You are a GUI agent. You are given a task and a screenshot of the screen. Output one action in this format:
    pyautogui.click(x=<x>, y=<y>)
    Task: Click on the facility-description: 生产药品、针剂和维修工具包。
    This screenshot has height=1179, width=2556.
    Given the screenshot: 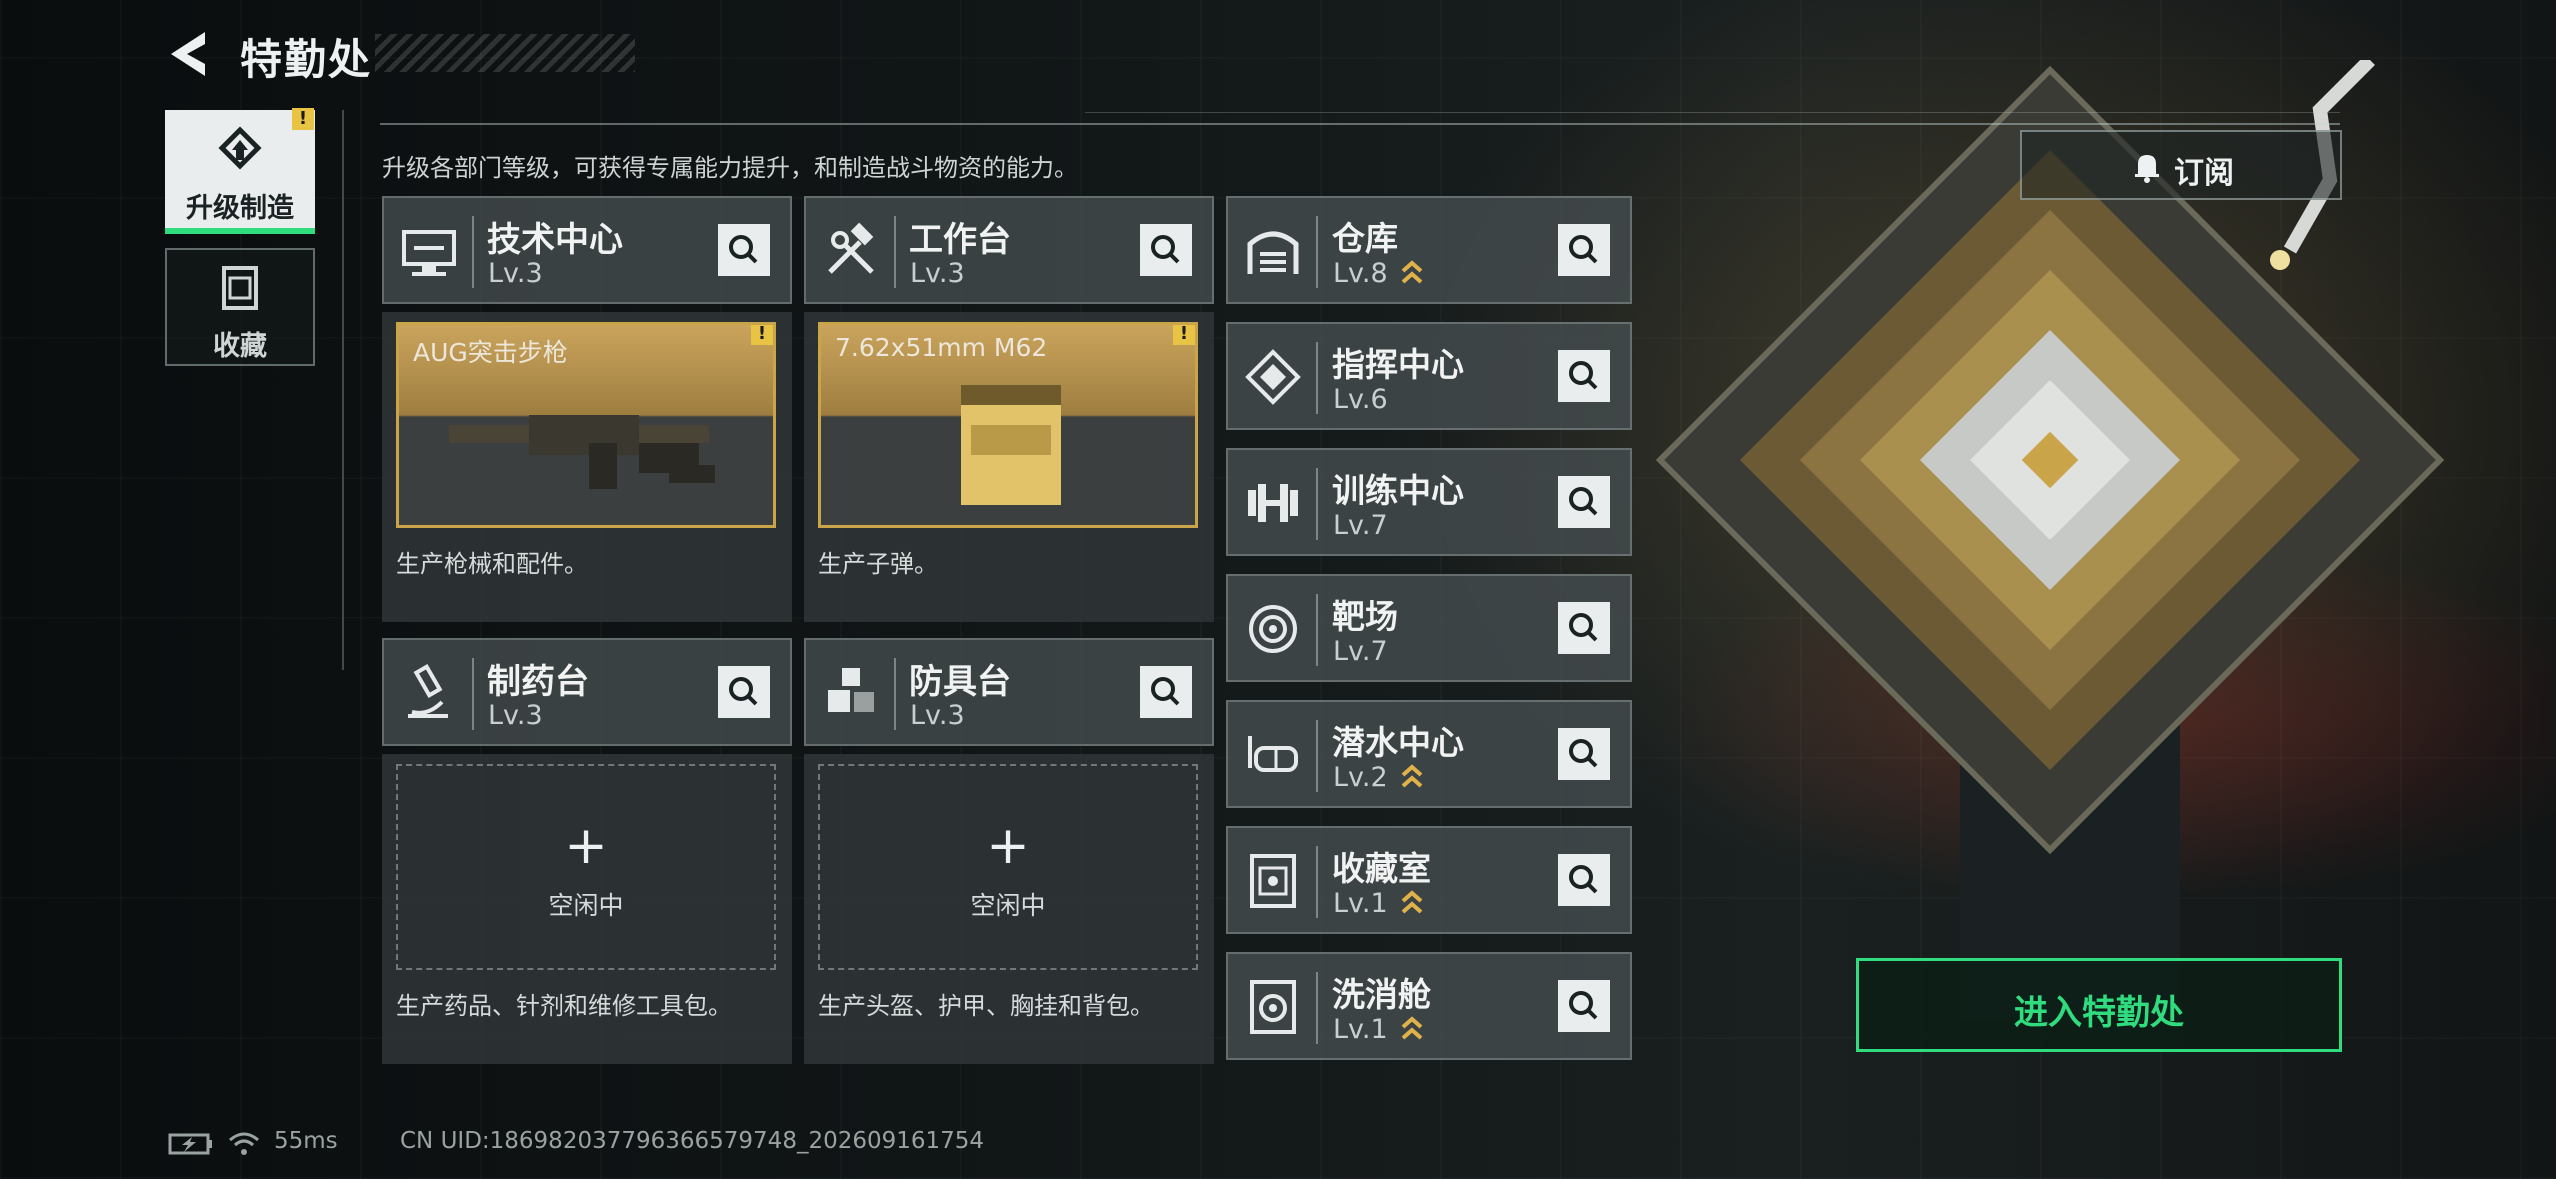 What is the action you would take?
    pyautogui.click(x=564, y=1006)
    